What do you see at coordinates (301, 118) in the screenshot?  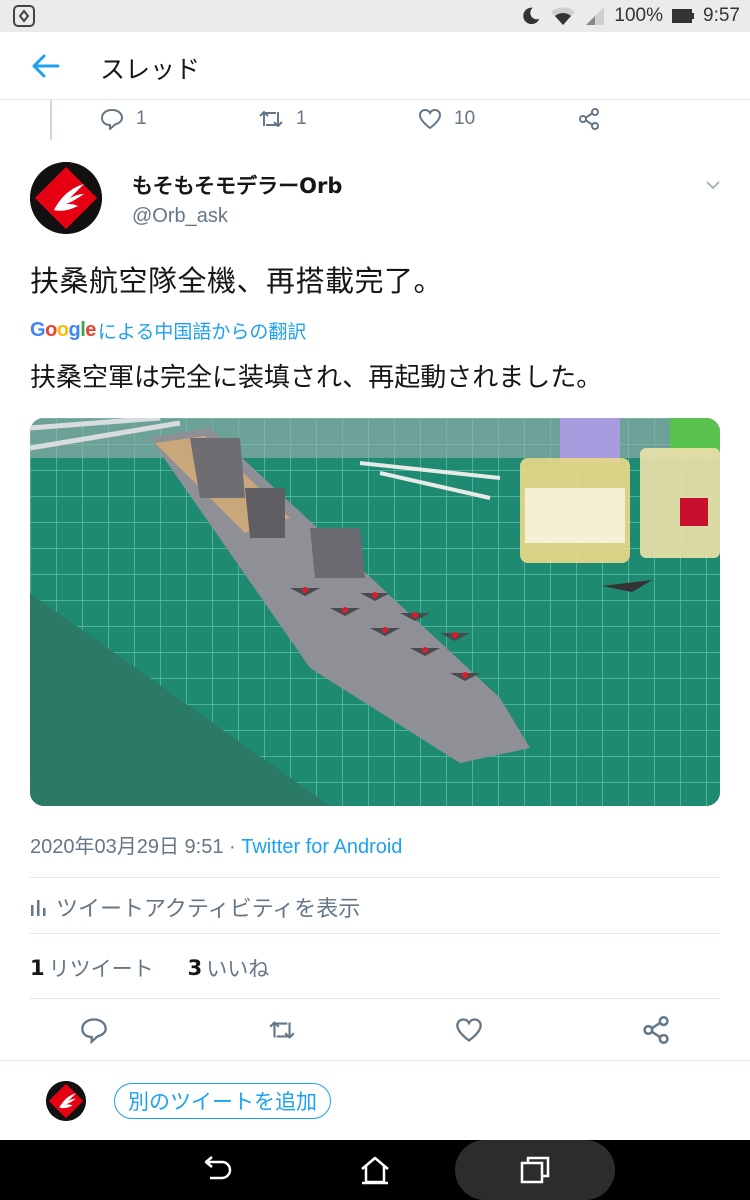 I see `retweet-count: 1` at bounding box center [301, 118].